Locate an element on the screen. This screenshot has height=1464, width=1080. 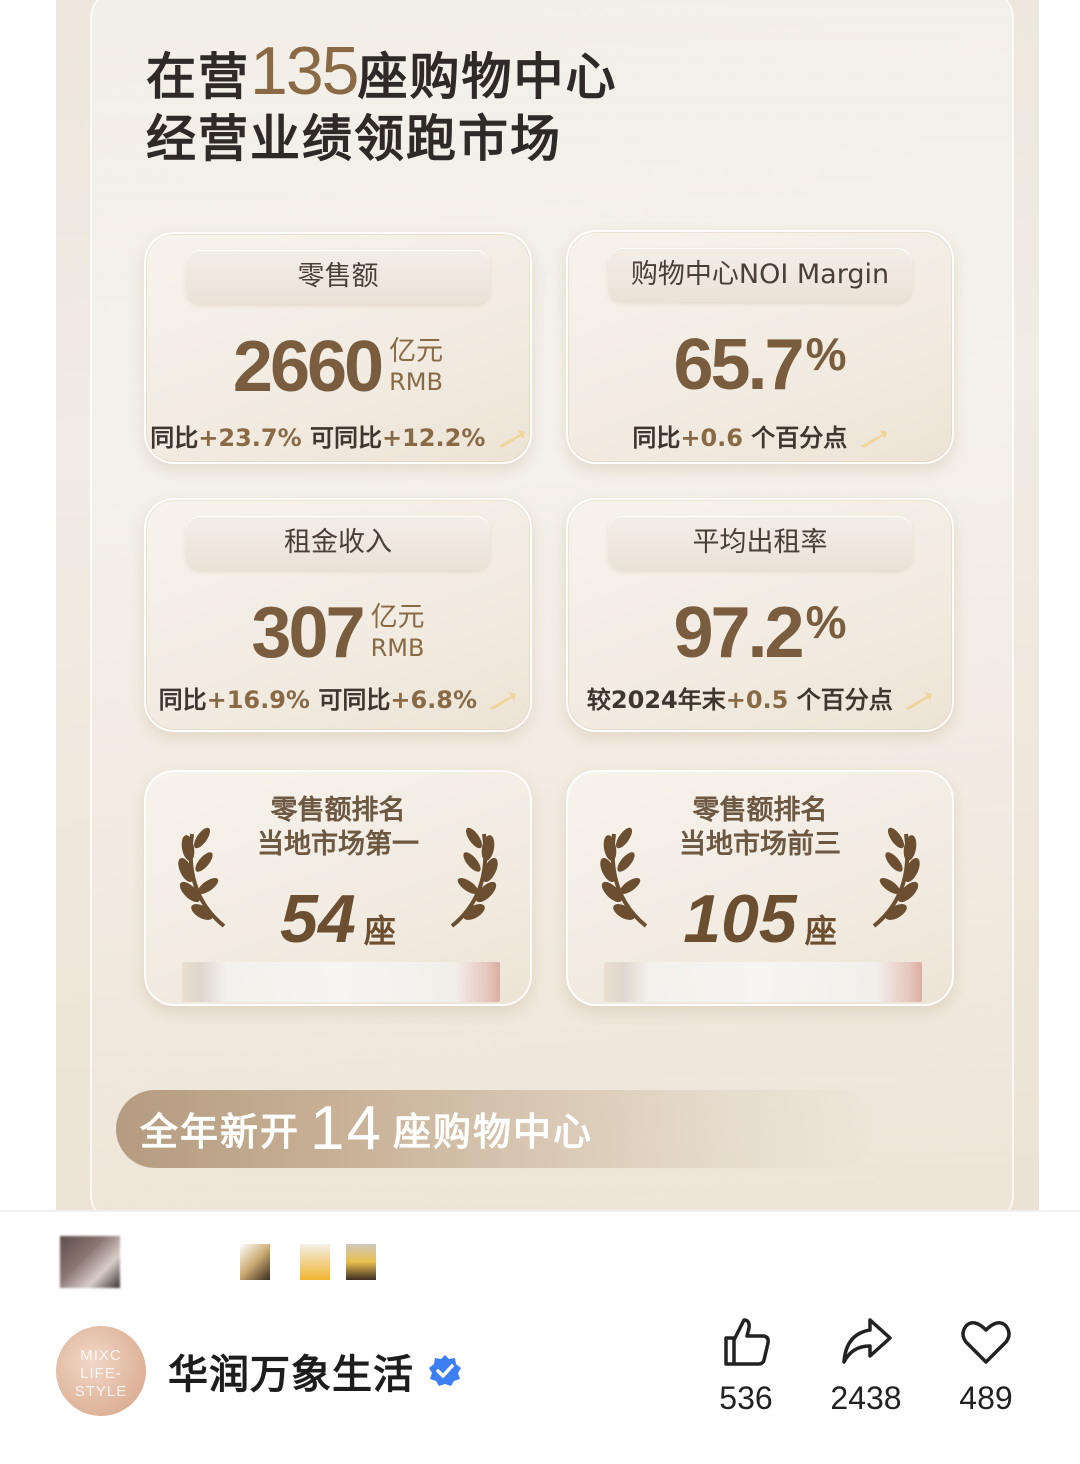
foot-value: +0.5 is located at coordinates (757, 700).